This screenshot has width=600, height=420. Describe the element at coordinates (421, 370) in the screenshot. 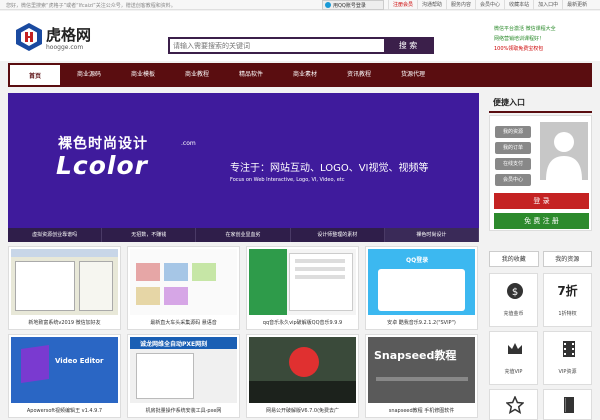

I see `product-thumbnail: Snapseed教程` at that location.